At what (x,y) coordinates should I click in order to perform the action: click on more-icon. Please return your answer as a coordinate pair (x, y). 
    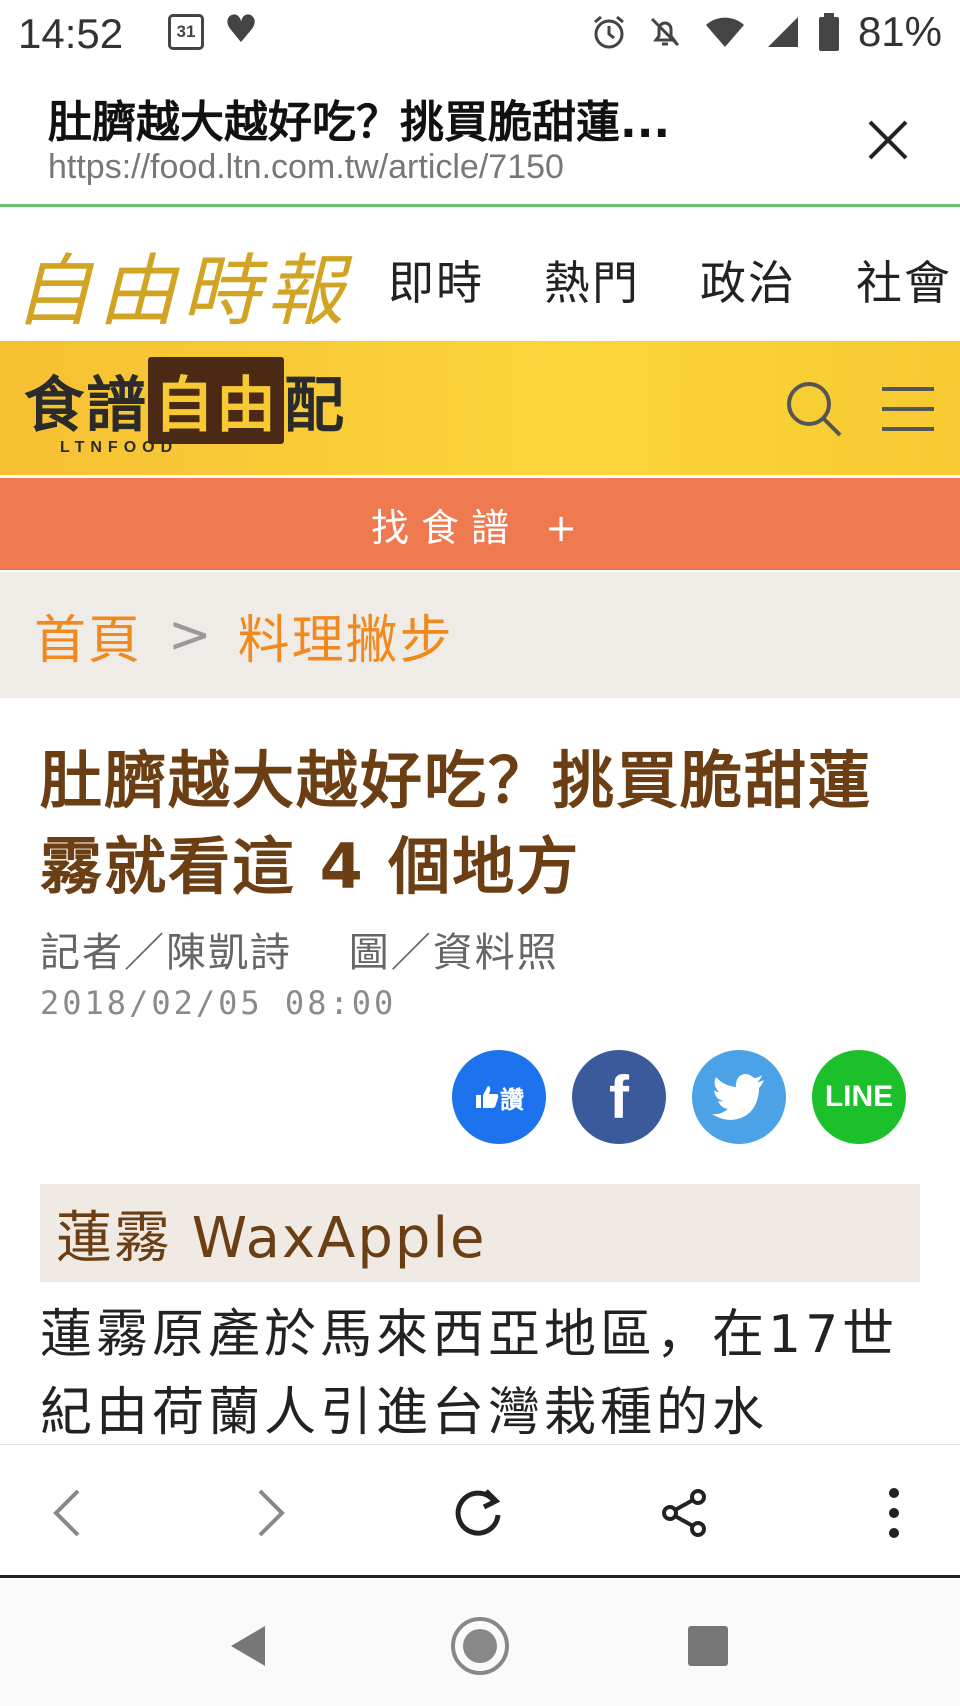
    Looking at the image, I should click on (894, 1513).